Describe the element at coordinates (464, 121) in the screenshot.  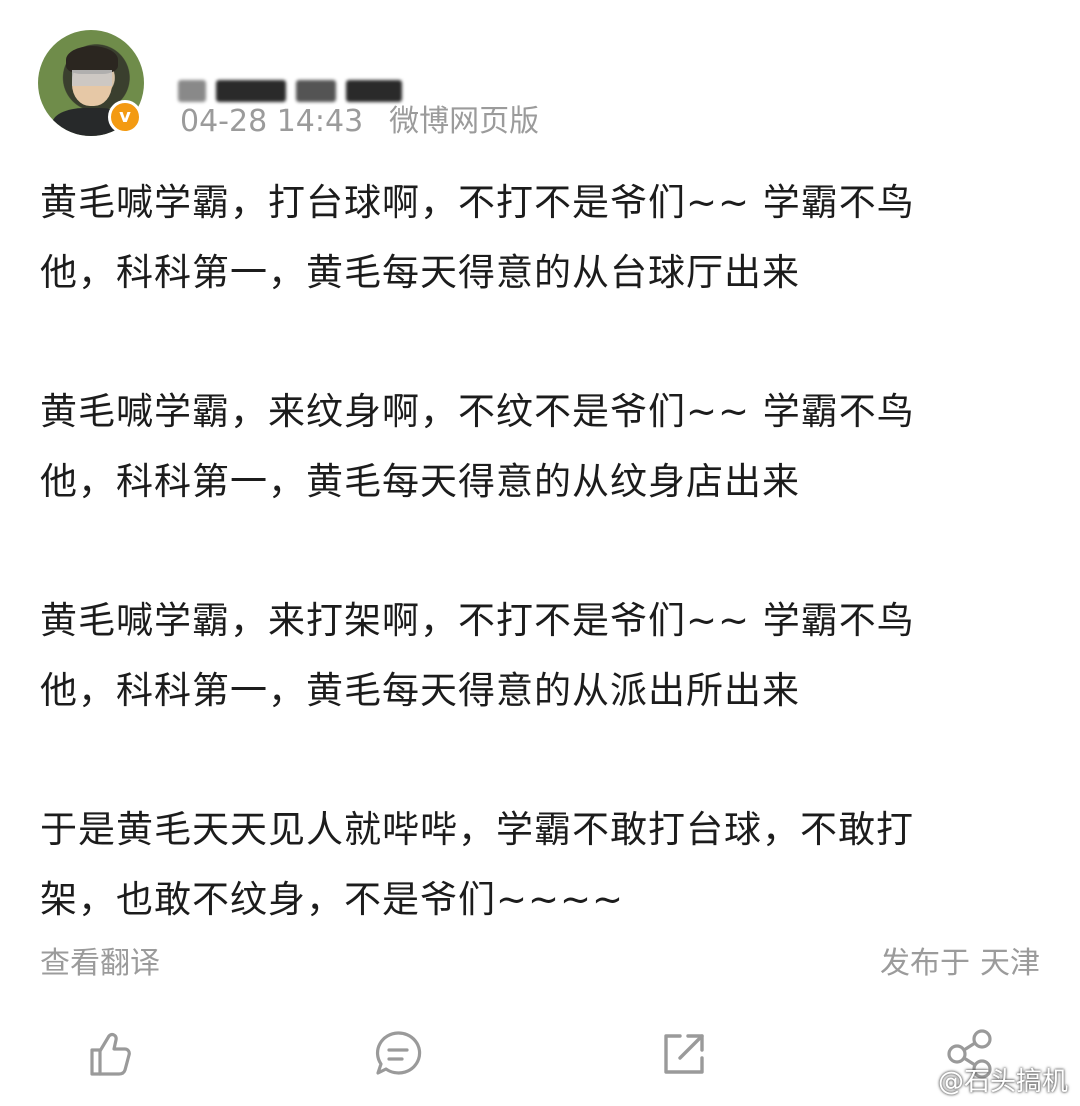
I see `post-source: 微博网页版` at that location.